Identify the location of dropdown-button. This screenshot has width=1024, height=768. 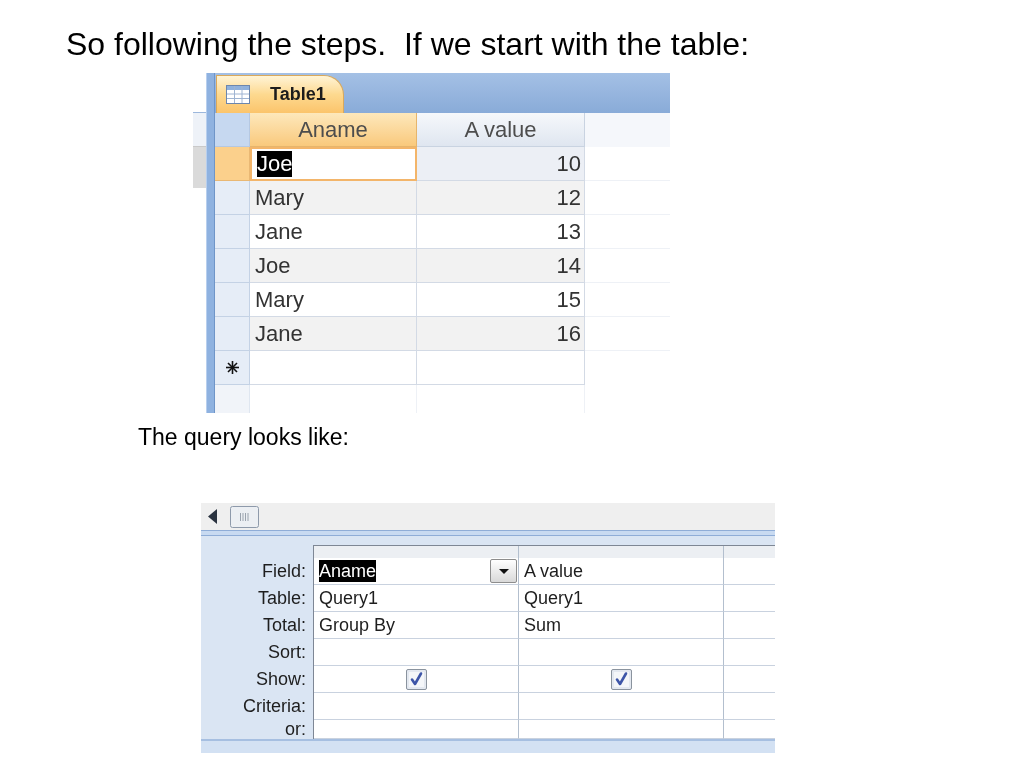
(503, 571).